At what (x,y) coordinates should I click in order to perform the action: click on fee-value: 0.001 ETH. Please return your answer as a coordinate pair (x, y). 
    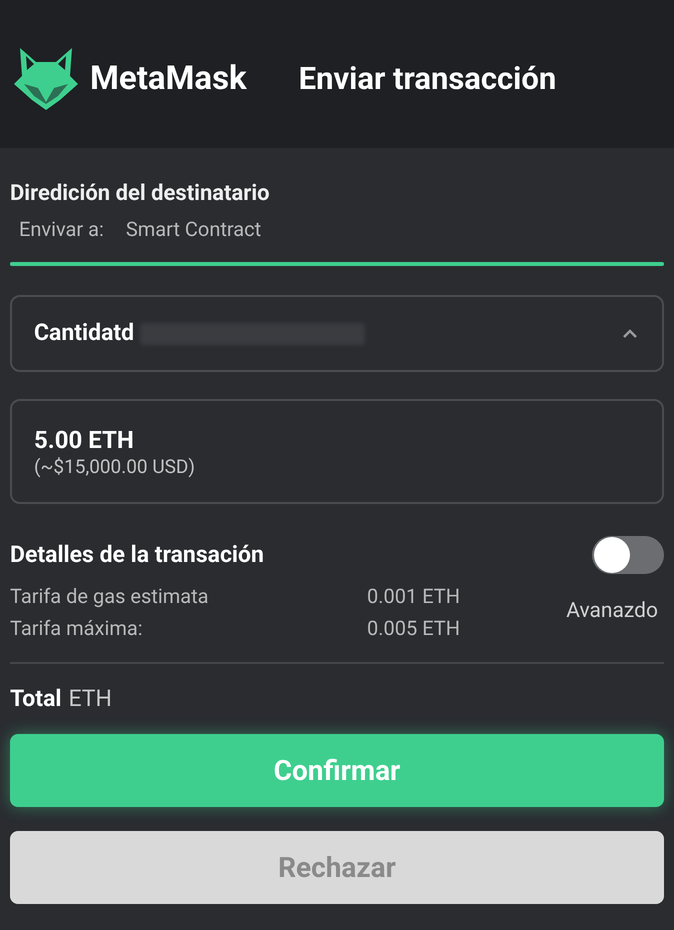
    Looking at the image, I should click on (413, 596).